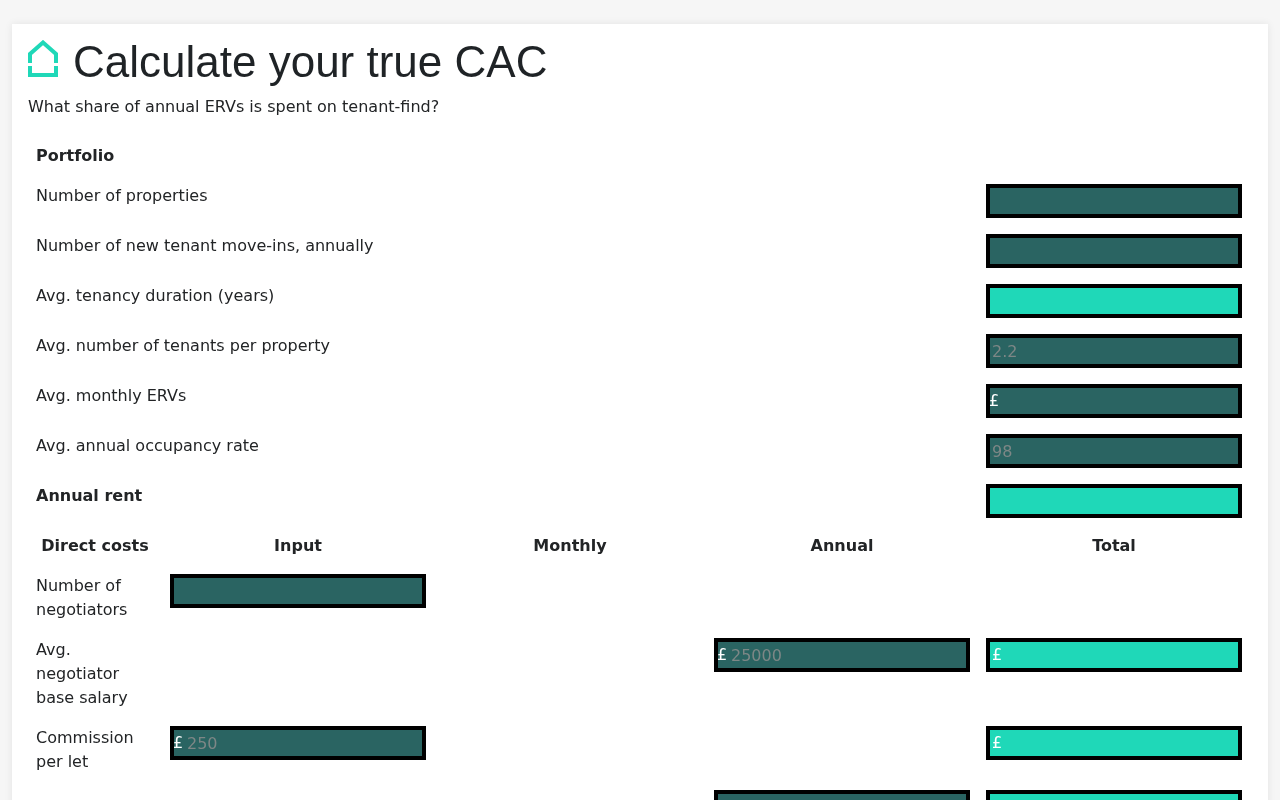 The height and width of the screenshot is (800, 1280). I want to click on column-header: Monthly, so click(570, 546).